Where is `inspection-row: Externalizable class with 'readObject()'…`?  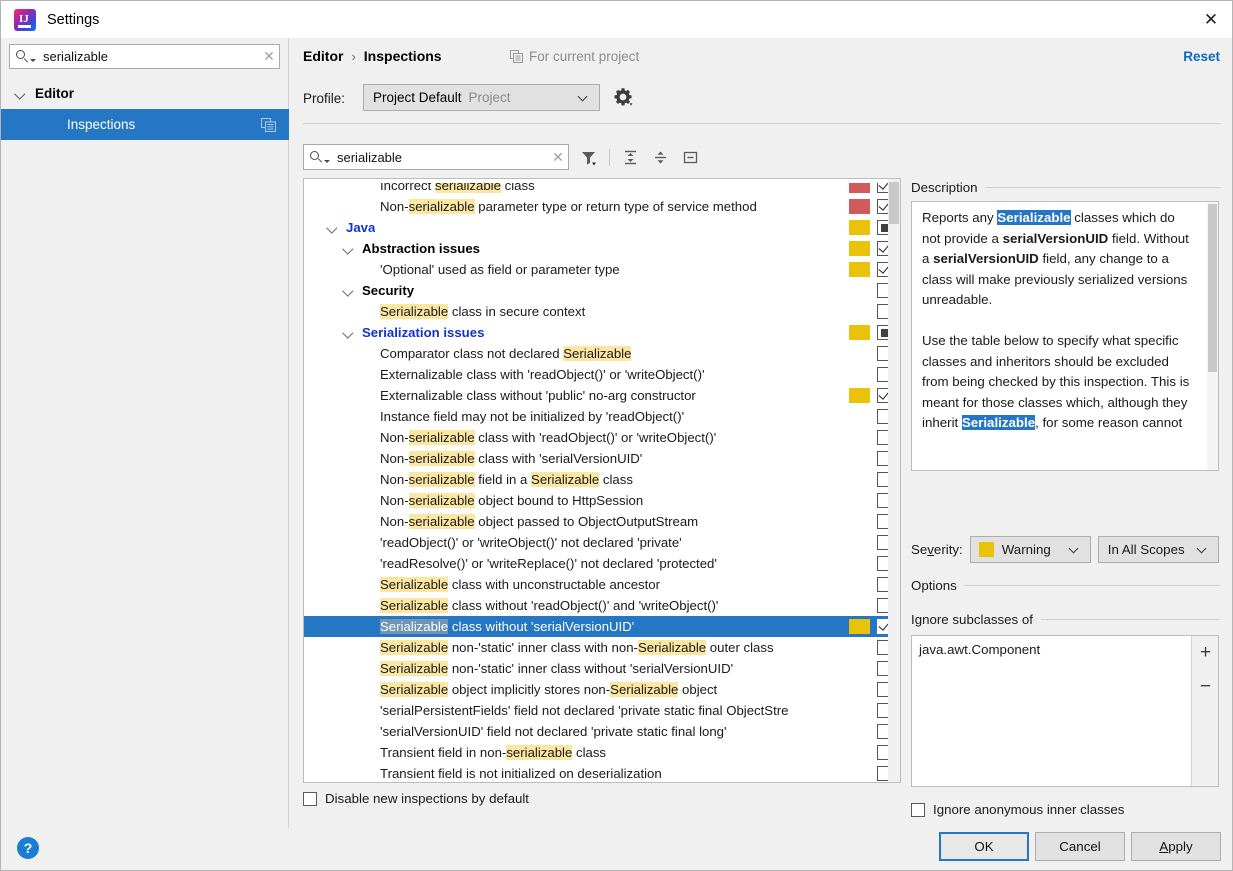
inspection-row: Externalizable class with 'readObject()'… is located at coordinates (602, 374).